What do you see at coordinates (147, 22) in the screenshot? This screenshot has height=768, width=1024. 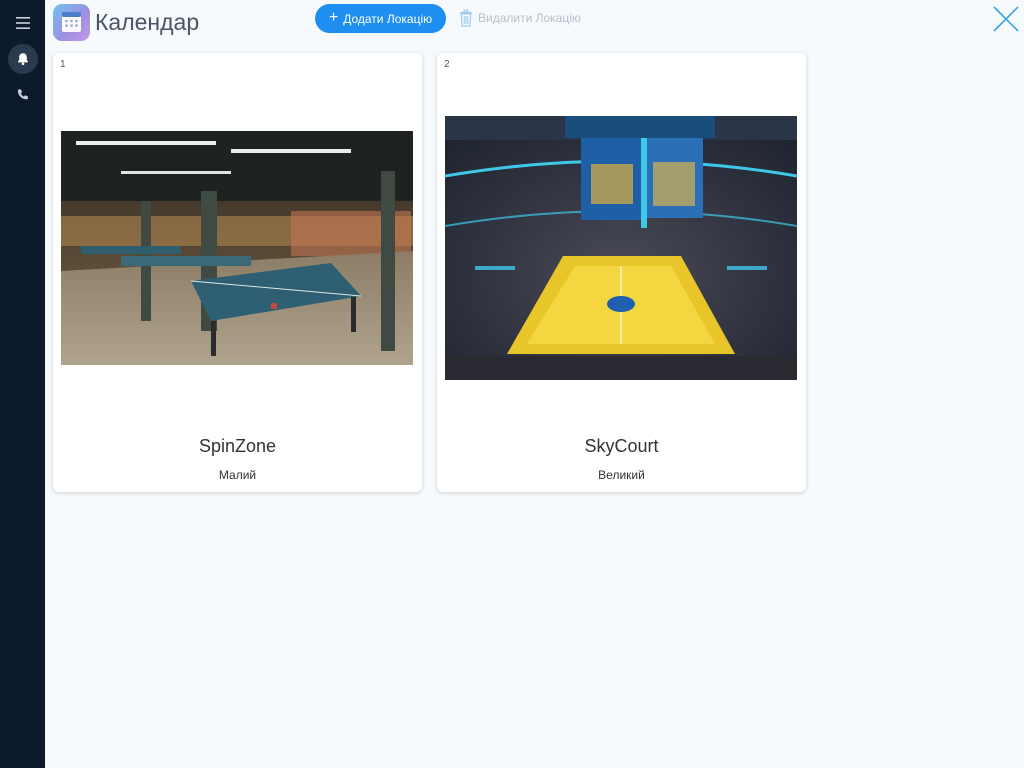 I see `page-title: Календар` at bounding box center [147, 22].